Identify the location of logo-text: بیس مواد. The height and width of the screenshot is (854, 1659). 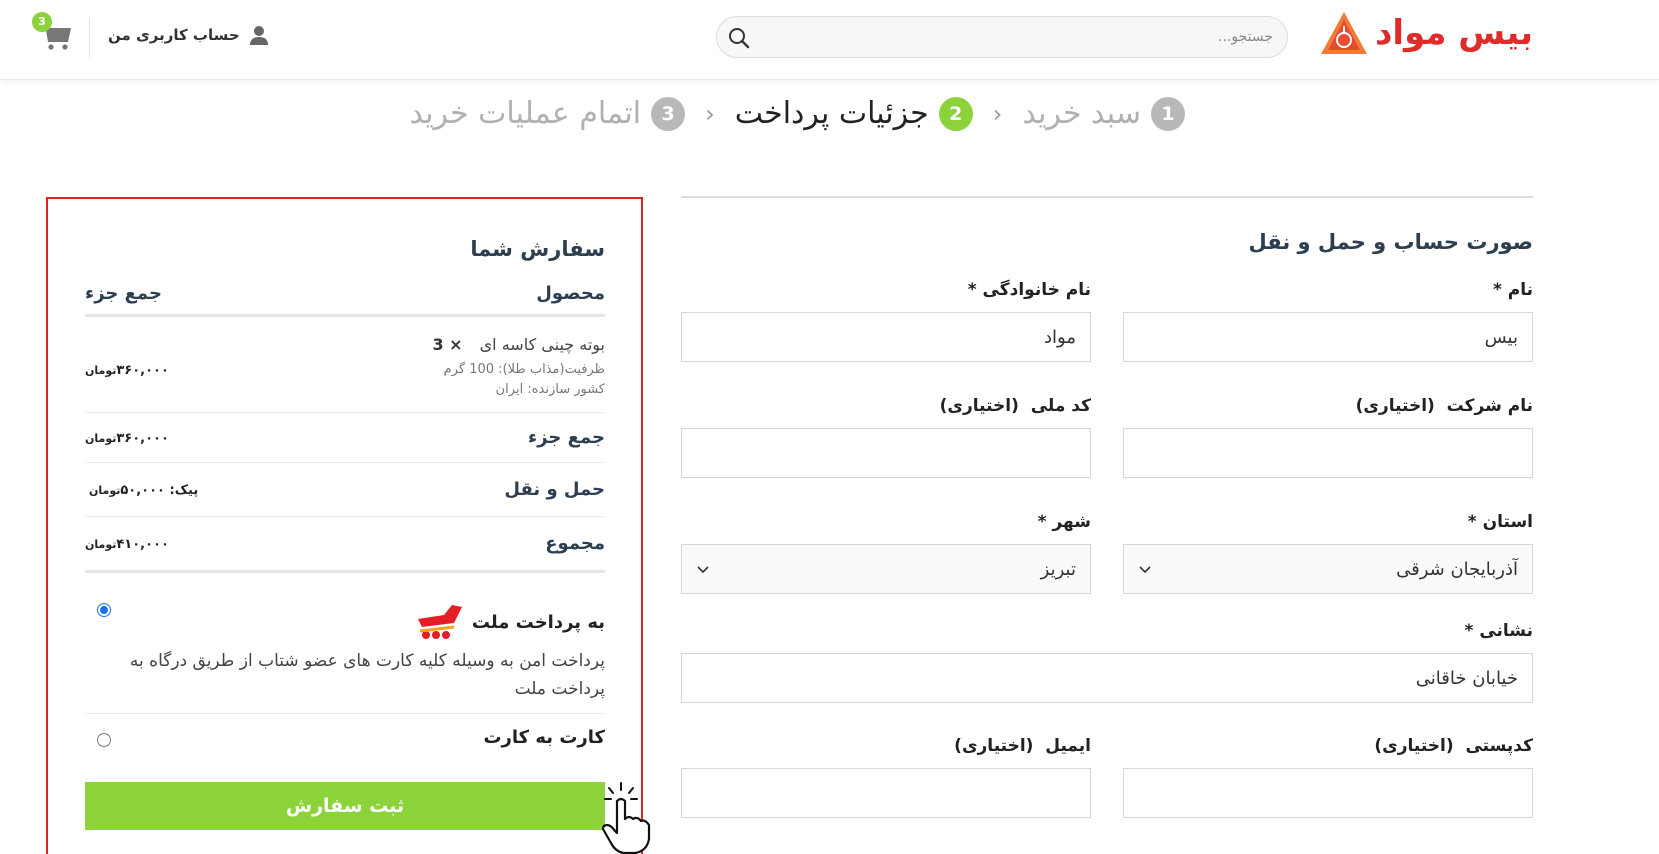
(1454, 33).